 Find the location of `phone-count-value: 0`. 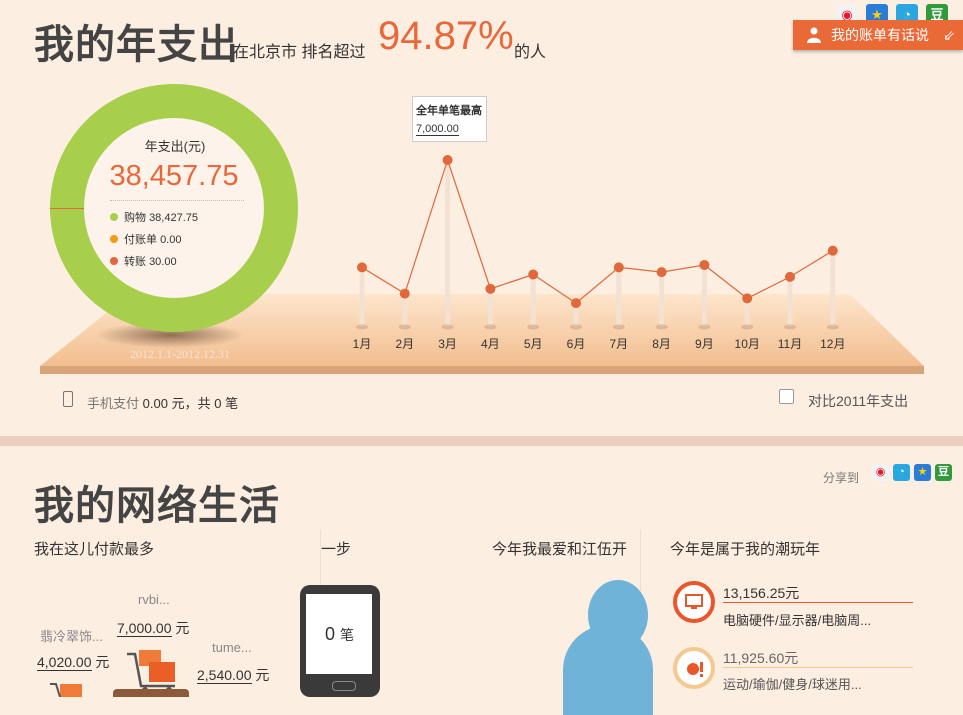

phone-count-value: 0 is located at coordinates (330, 634).